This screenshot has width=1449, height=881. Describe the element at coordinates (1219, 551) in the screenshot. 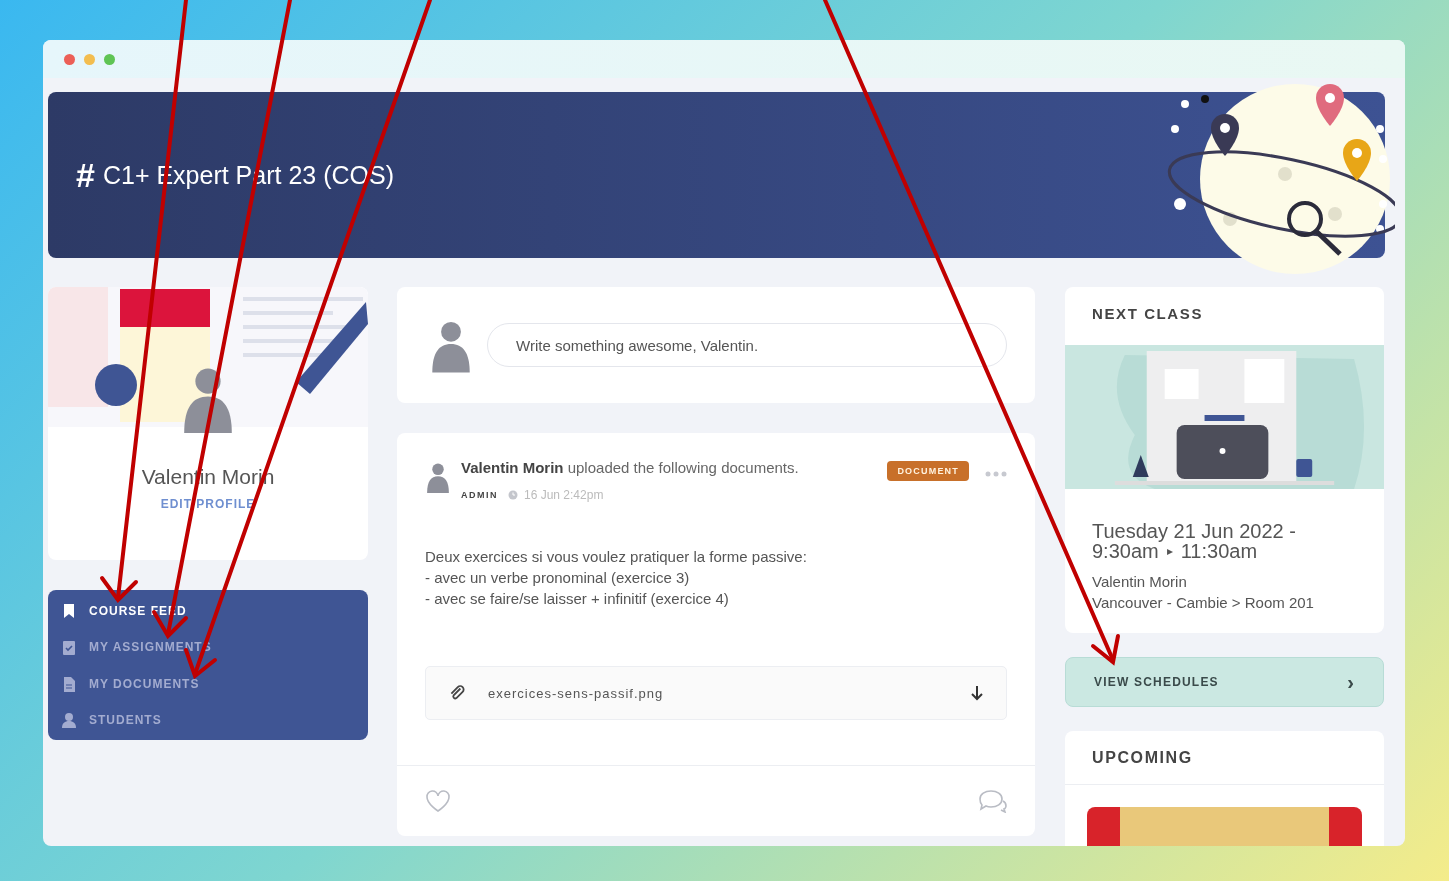

I see `class-end-time: 11:30am` at that location.